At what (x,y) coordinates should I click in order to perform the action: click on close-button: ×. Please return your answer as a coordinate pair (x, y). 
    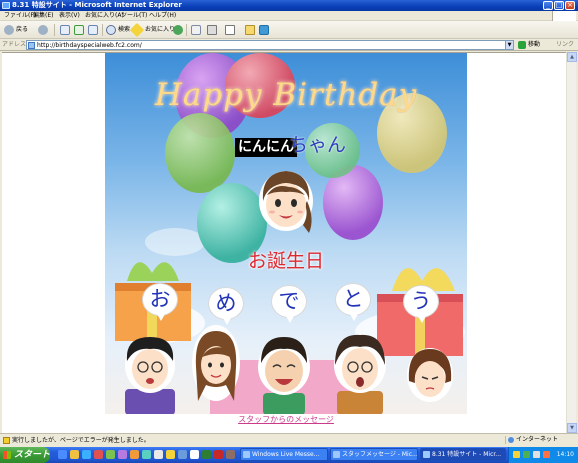
    Looking at the image, I should click on (570, 5).